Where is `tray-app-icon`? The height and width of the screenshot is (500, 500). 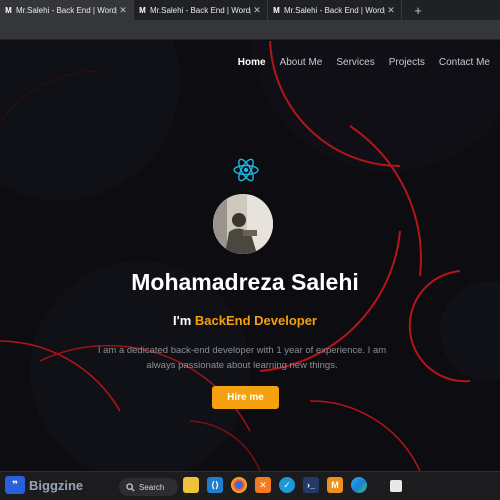
tray-app-icon is located at coordinates (396, 486).